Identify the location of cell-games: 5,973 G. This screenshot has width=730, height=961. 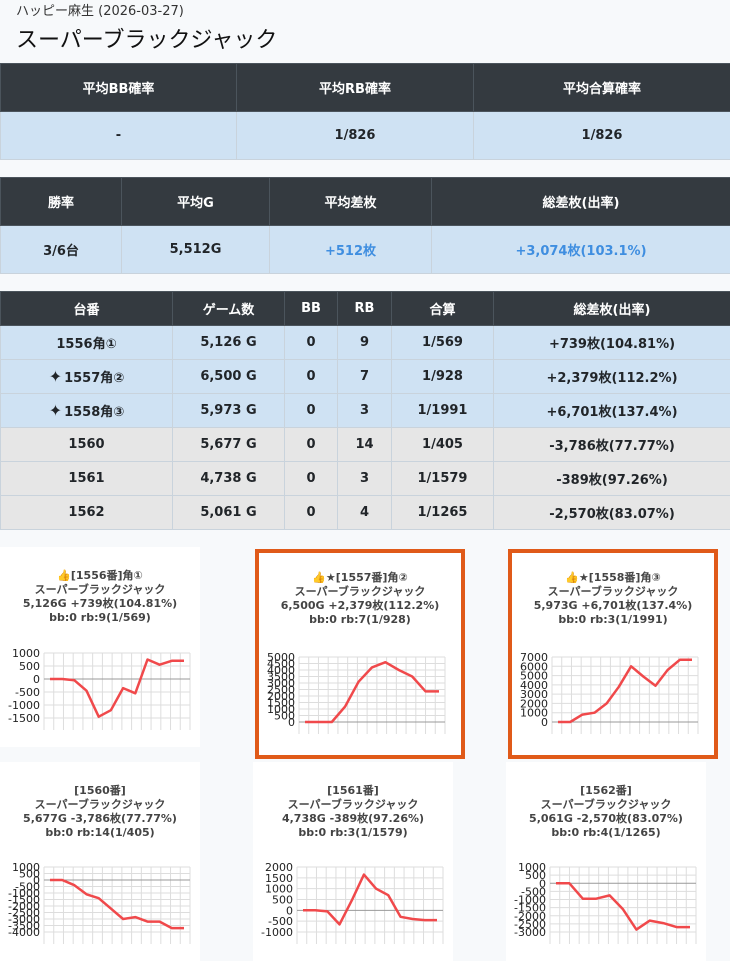
(228, 410).